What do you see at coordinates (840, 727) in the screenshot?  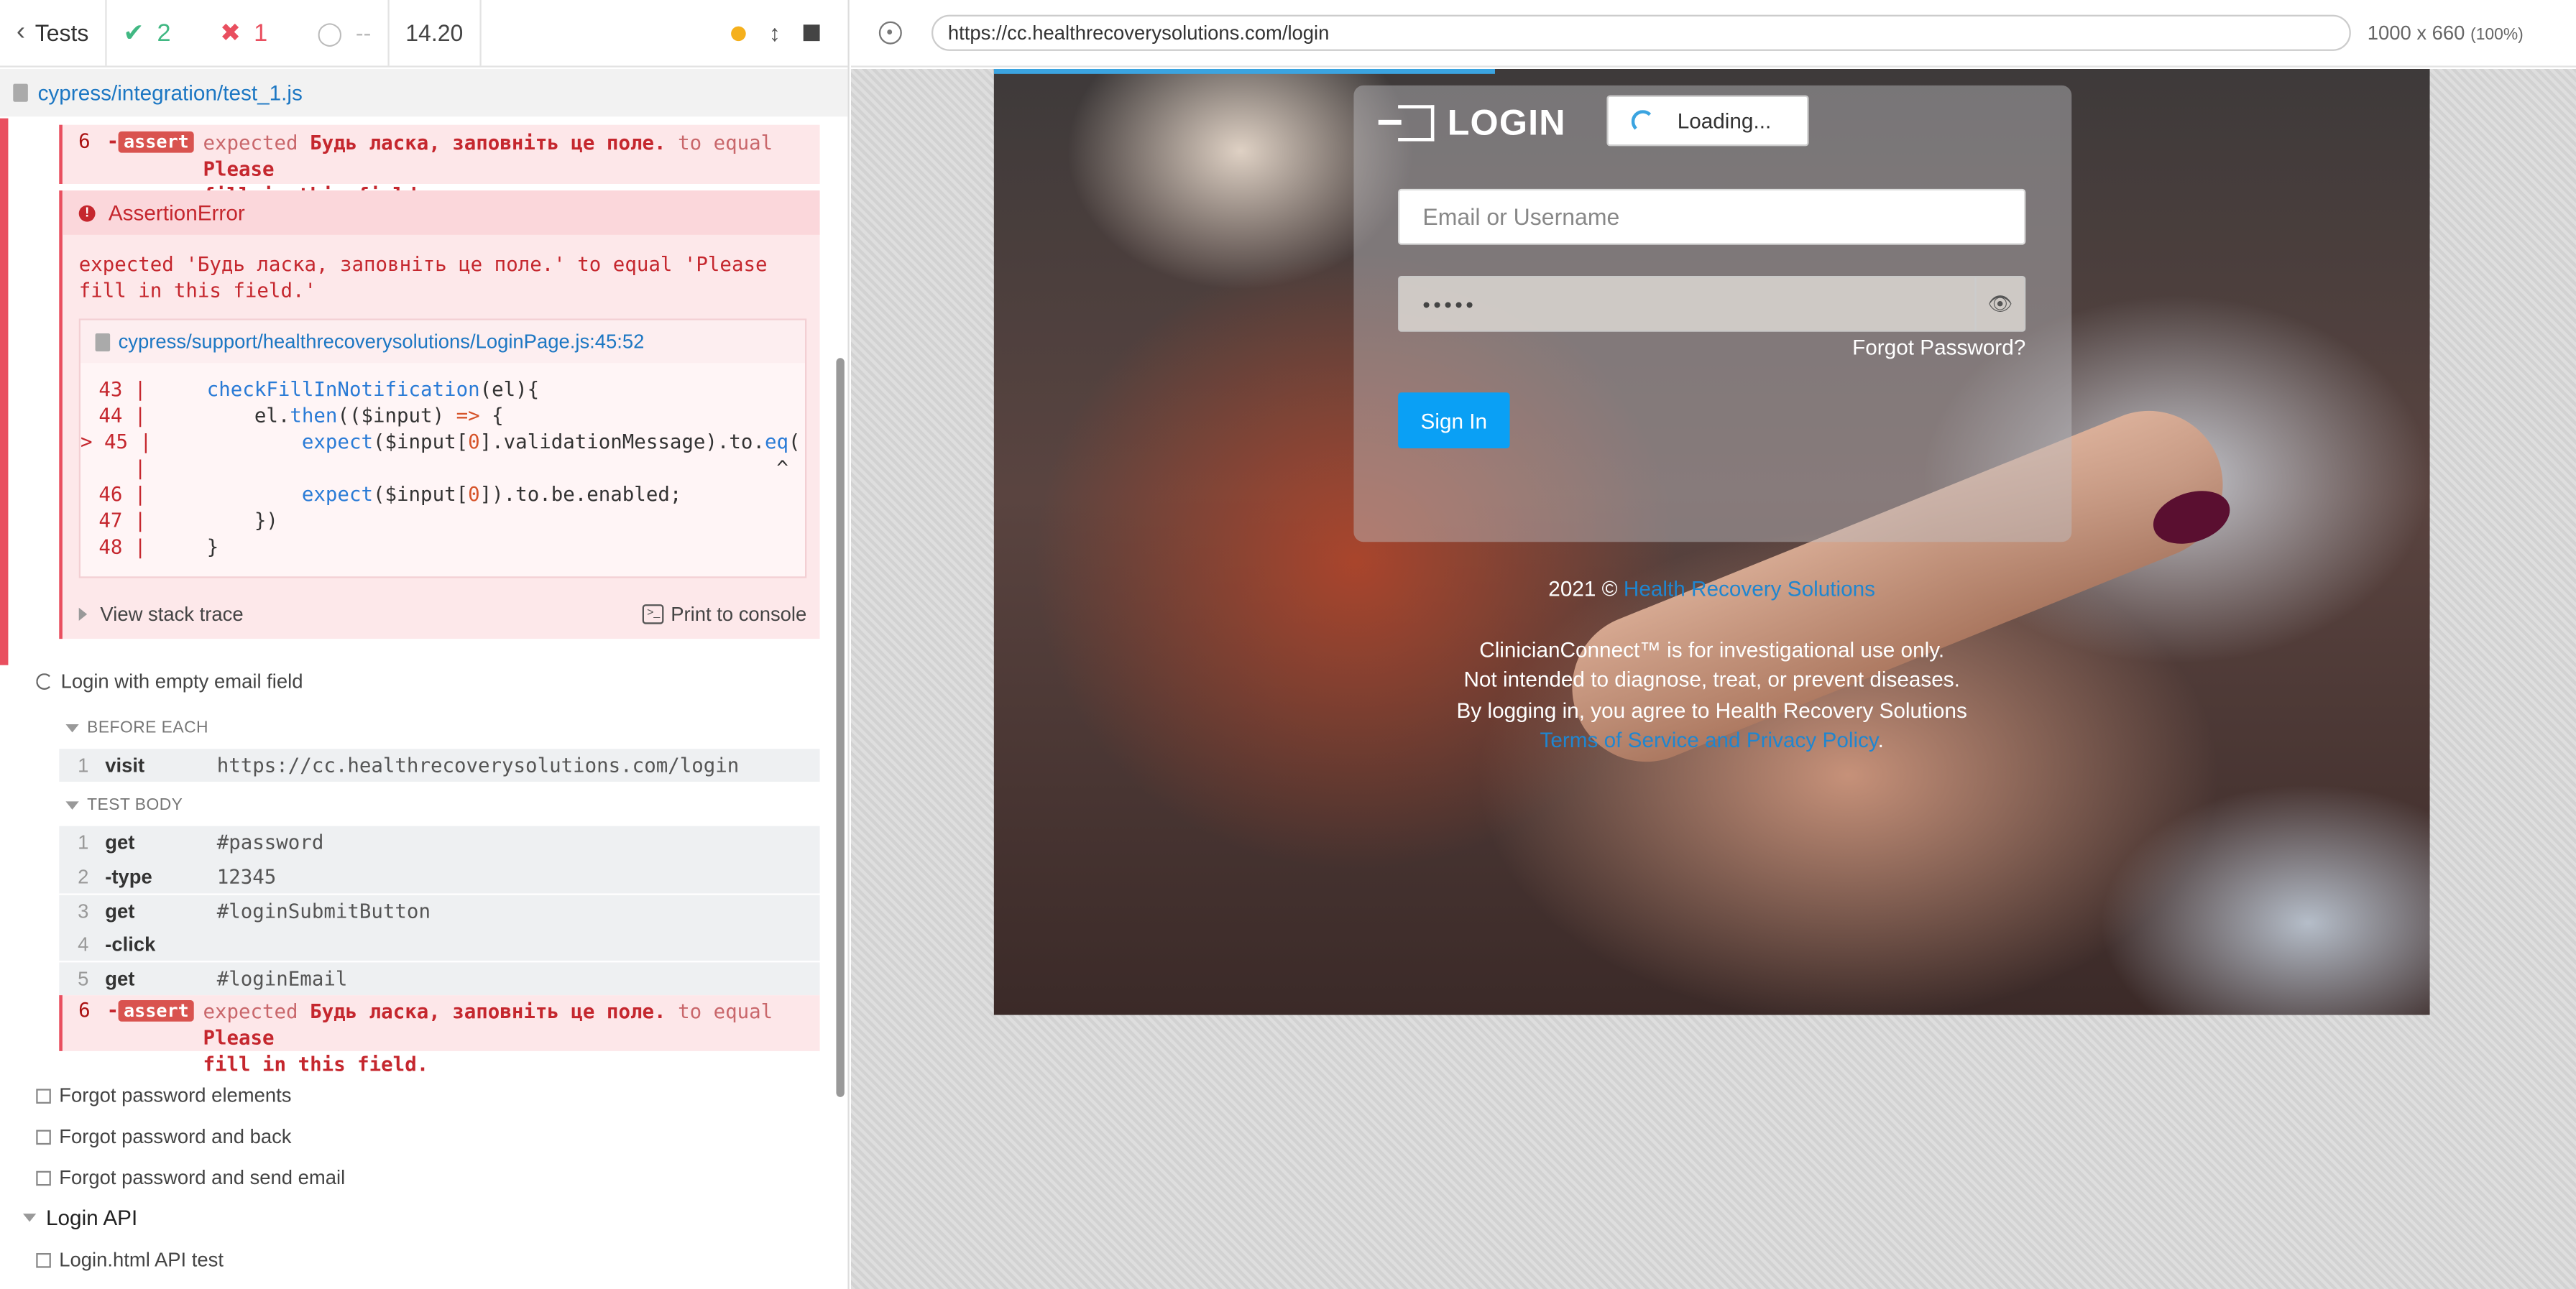 I see `reporter-scrollbar` at bounding box center [840, 727].